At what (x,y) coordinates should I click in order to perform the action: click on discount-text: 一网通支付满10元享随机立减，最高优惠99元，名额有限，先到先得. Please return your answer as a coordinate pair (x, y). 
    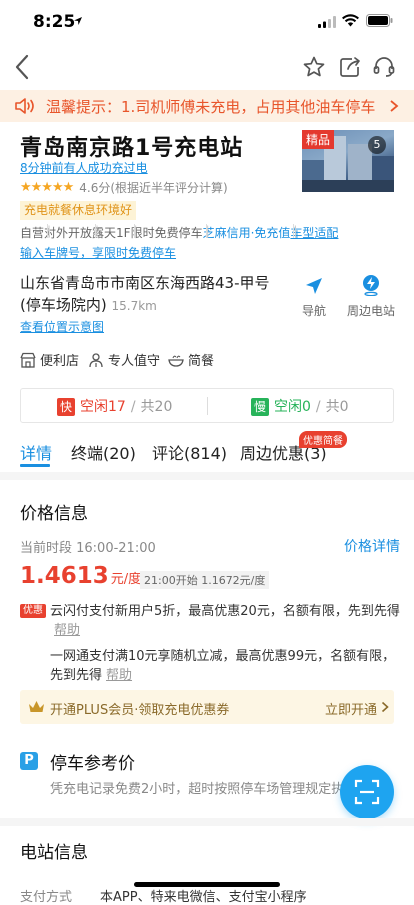
    Looking at the image, I should click on (223, 666).